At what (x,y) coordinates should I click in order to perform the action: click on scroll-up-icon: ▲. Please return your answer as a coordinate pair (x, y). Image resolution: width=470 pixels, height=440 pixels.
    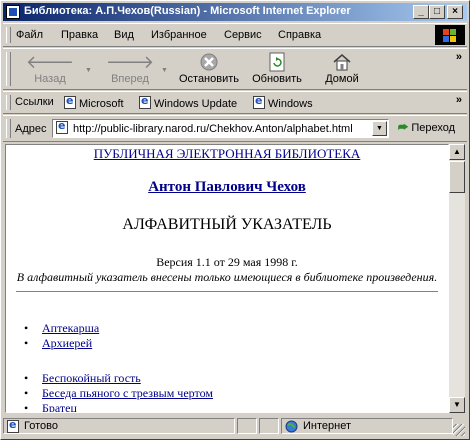
    Looking at the image, I should click on (457, 152).